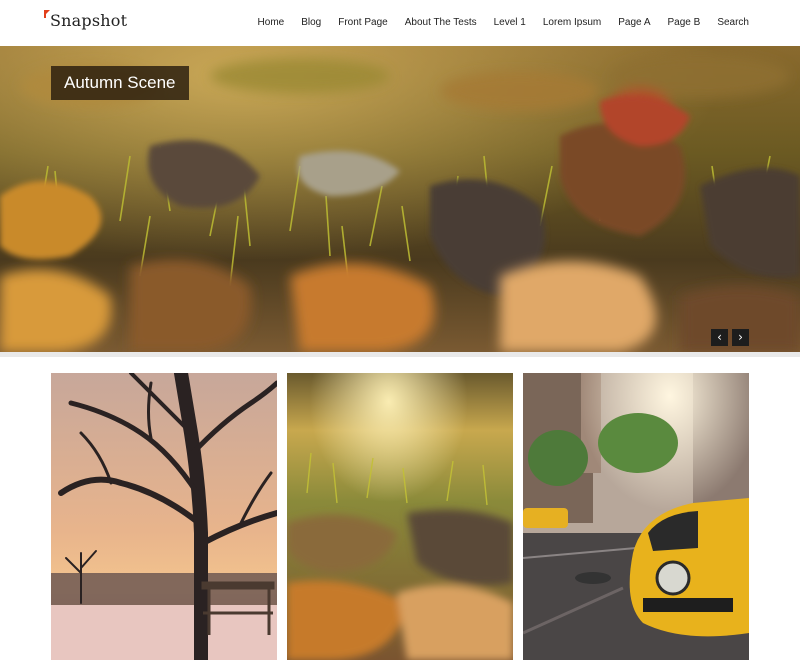 This screenshot has width=800, height=660. What do you see at coordinates (362, 23) in the screenshot?
I see `nav-item-front-page: Front Page` at bounding box center [362, 23].